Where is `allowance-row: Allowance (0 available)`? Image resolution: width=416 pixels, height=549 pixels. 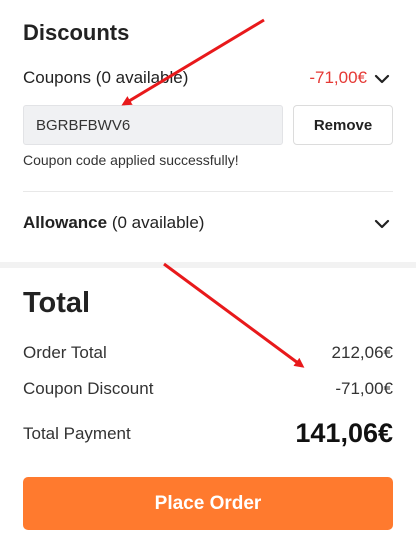
allowance-row: Allowance (0 available) is located at coordinates (208, 225).